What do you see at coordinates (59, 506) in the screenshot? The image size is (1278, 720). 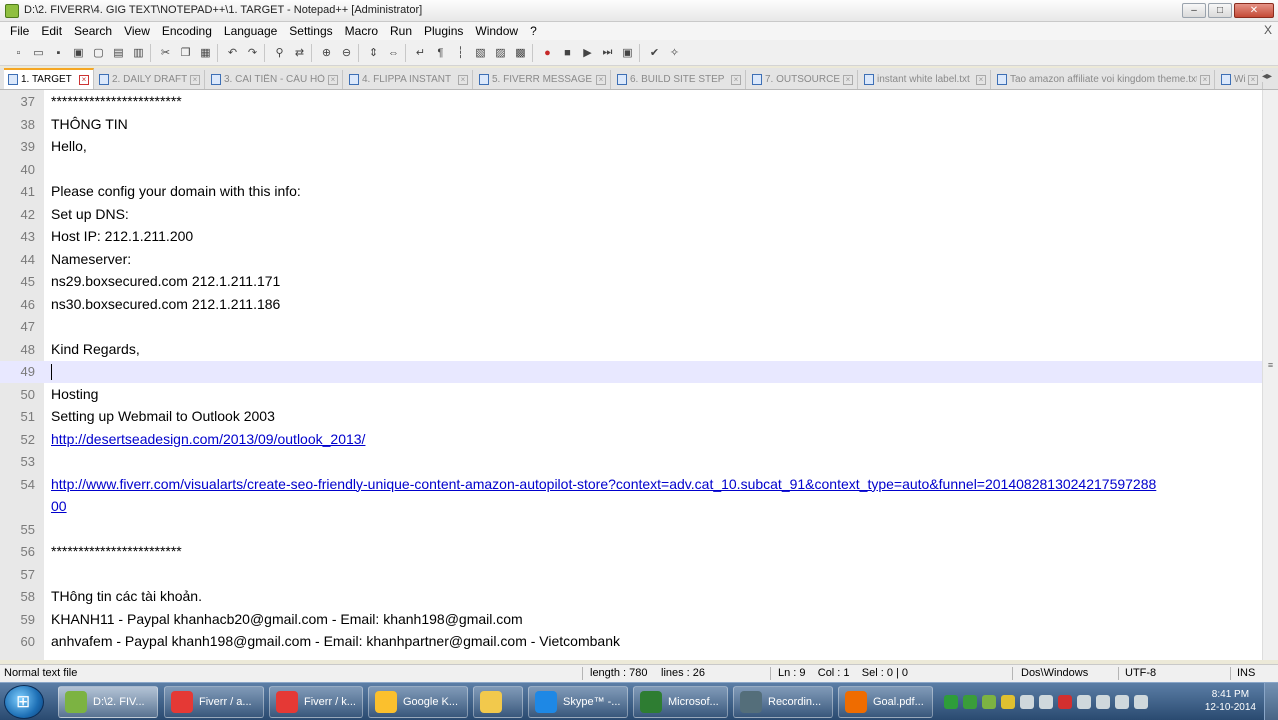 I see `hyperlink-text: 00` at bounding box center [59, 506].